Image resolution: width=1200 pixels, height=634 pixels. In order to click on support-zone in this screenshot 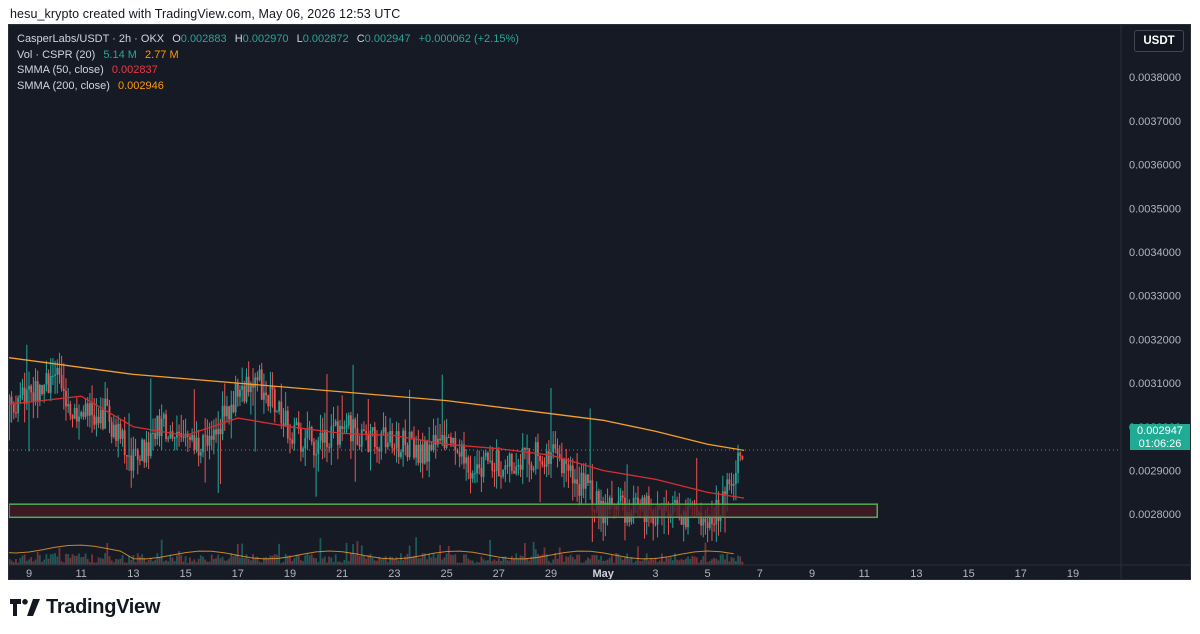, I will do `click(443, 511)`.